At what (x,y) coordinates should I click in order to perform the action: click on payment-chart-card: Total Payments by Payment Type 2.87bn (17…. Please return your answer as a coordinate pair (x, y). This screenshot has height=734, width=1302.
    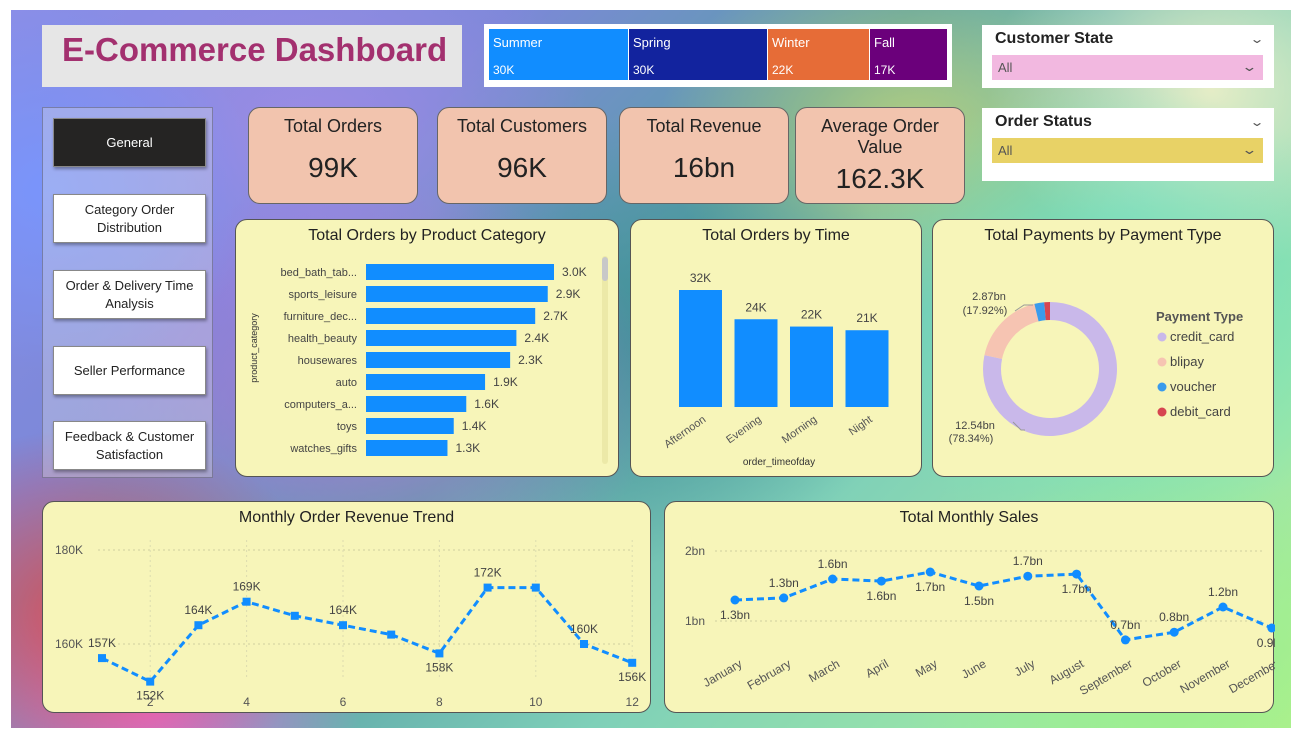
    Looking at the image, I should click on (1103, 348).